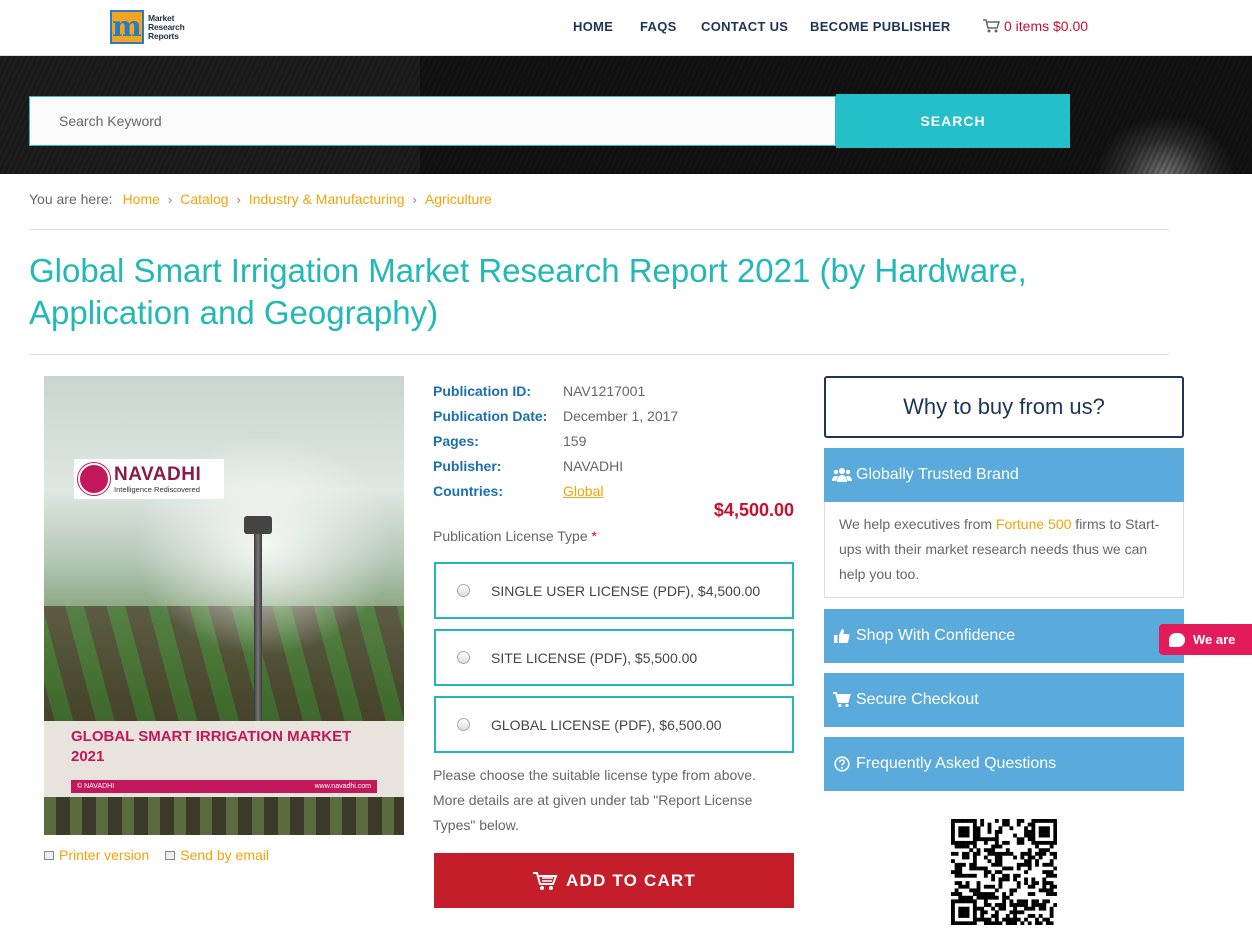 The width and height of the screenshot is (1252, 938). I want to click on license-option-single-user: SINGLE USER LICENSE (PDF), $4,500.00, so click(614, 590).